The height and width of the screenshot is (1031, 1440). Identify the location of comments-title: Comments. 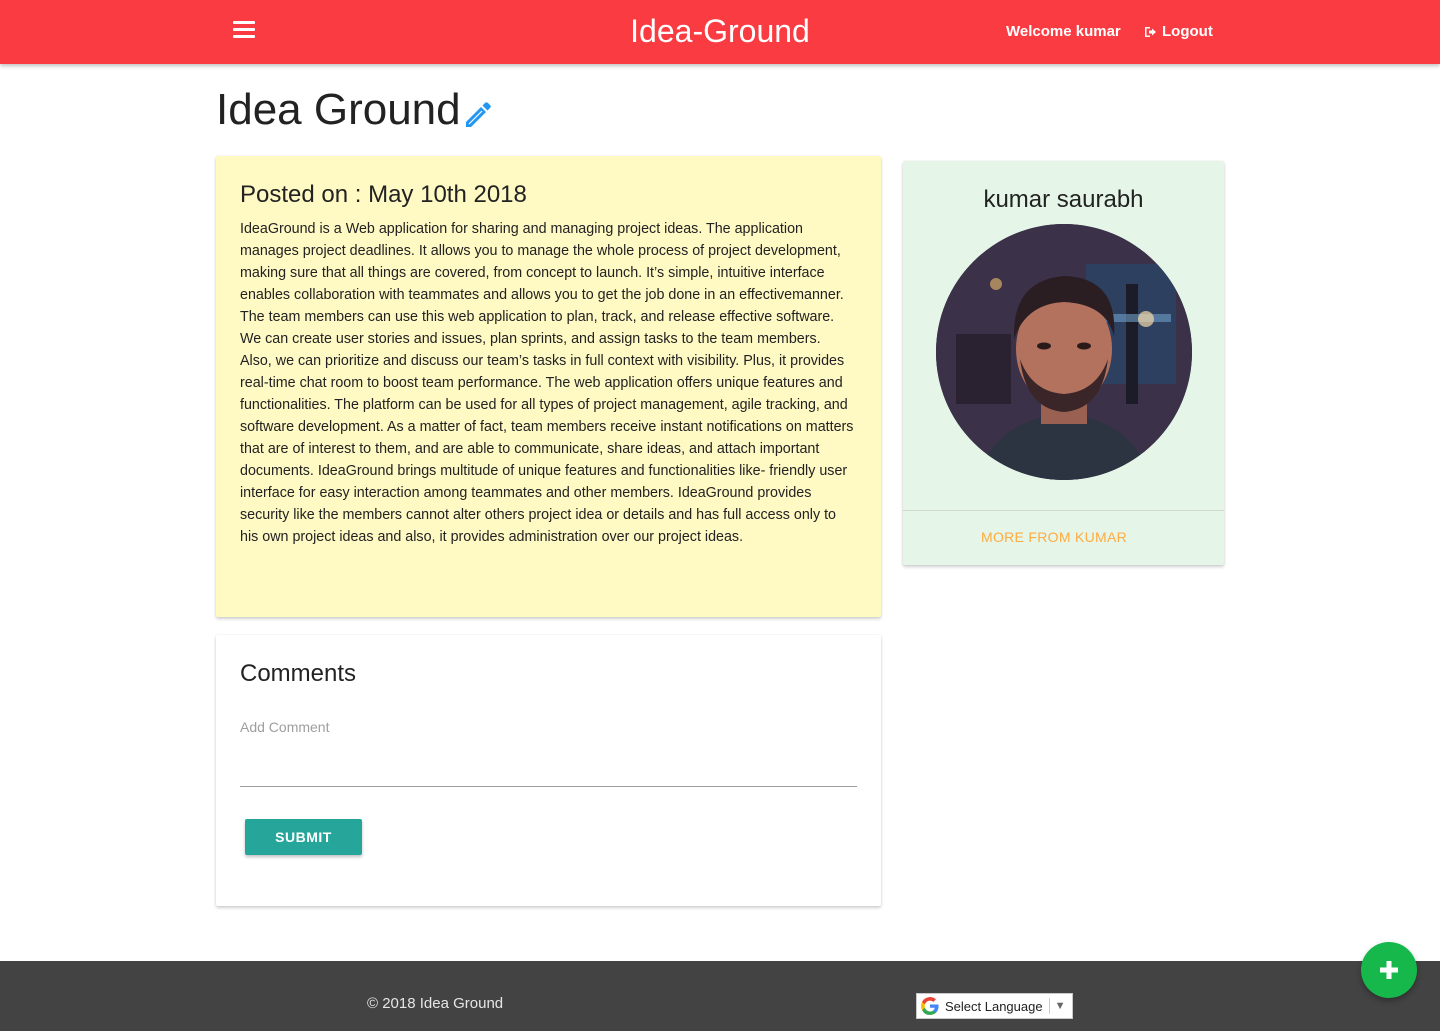
(298, 673).